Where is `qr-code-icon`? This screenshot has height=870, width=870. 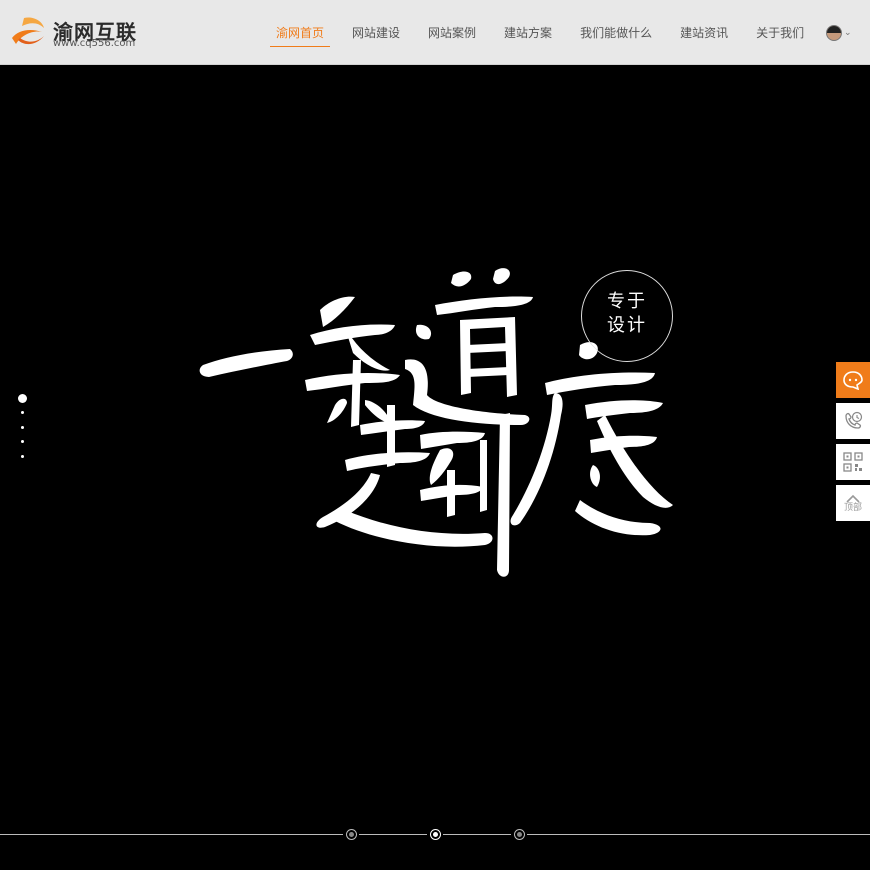 qr-code-icon is located at coordinates (853, 462).